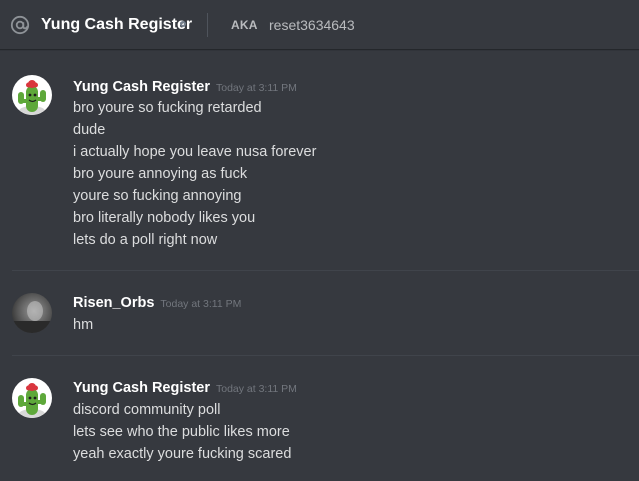 The image size is (639, 481). What do you see at coordinates (164, 218) in the screenshot?
I see `message-line: bro literally nobody likes you` at bounding box center [164, 218].